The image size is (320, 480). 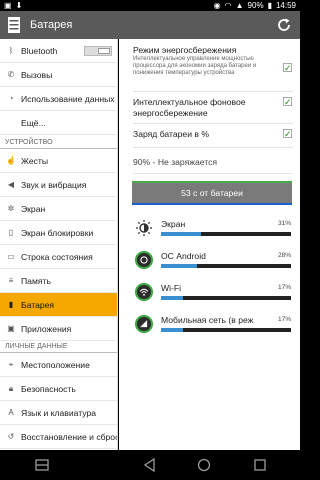 I want to click on sidebar-item-security: 🔒︎ Безопасность, so click(x=58, y=389).